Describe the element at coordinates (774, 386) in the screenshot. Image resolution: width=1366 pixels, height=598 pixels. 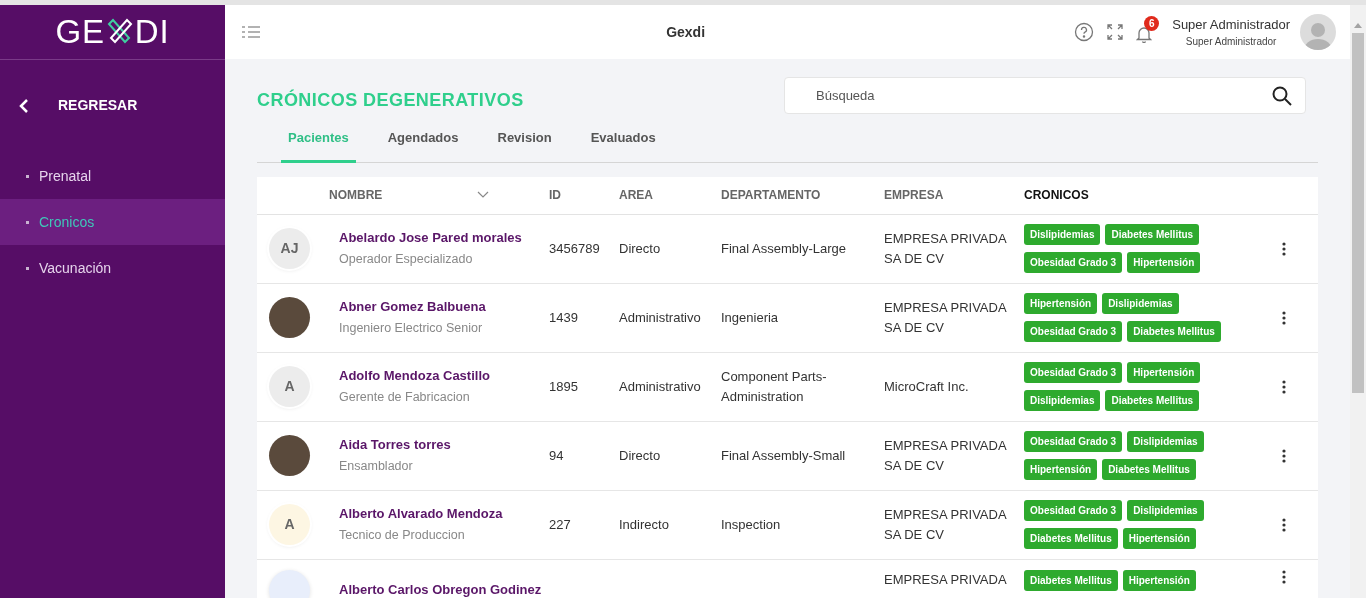
I see `department: Component Parts-Administration` at that location.